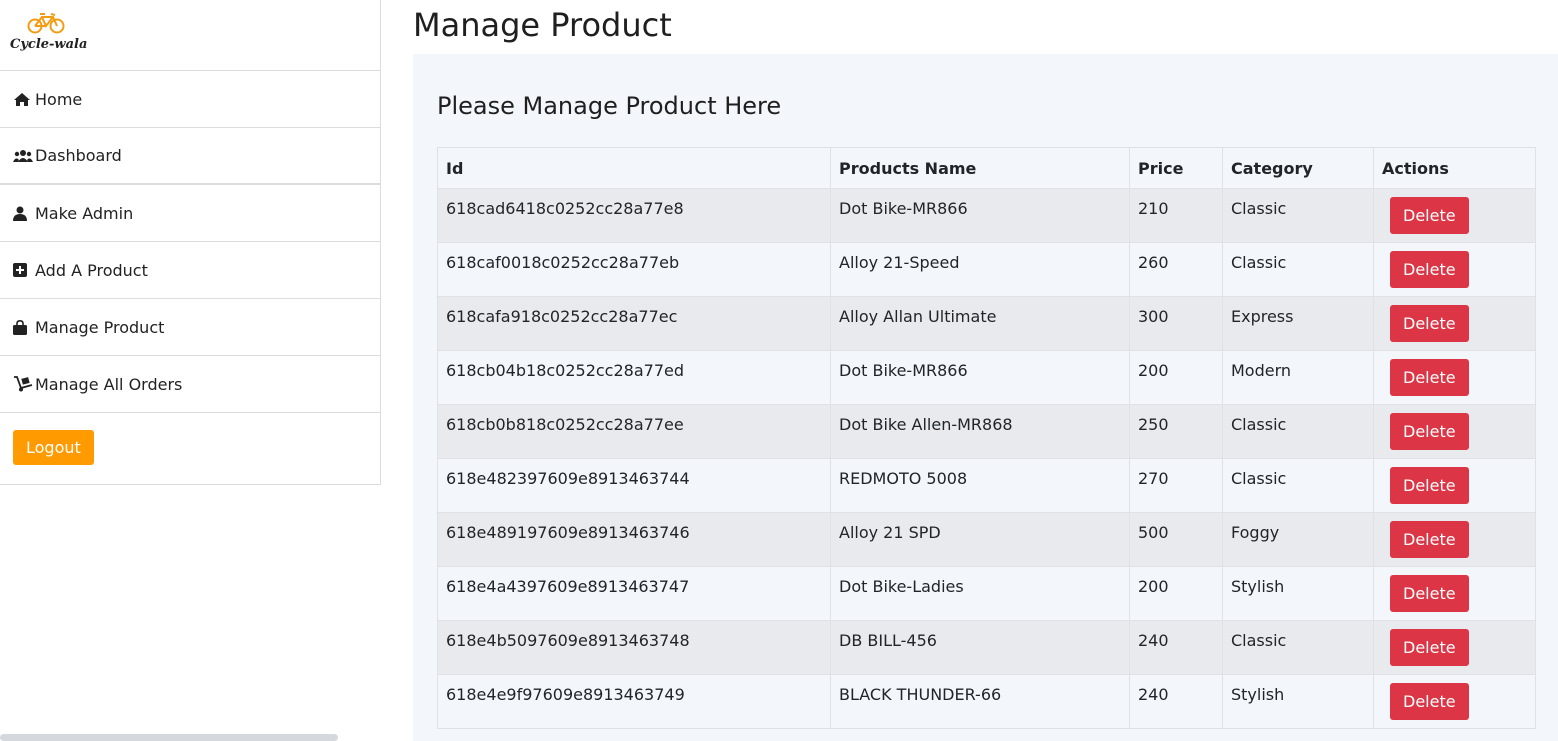 This screenshot has height=741, width=1558. What do you see at coordinates (980, 593) in the screenshot?
I see `cell-product-name: Dot Bike-Ladies` at bounding box center [980, 593].